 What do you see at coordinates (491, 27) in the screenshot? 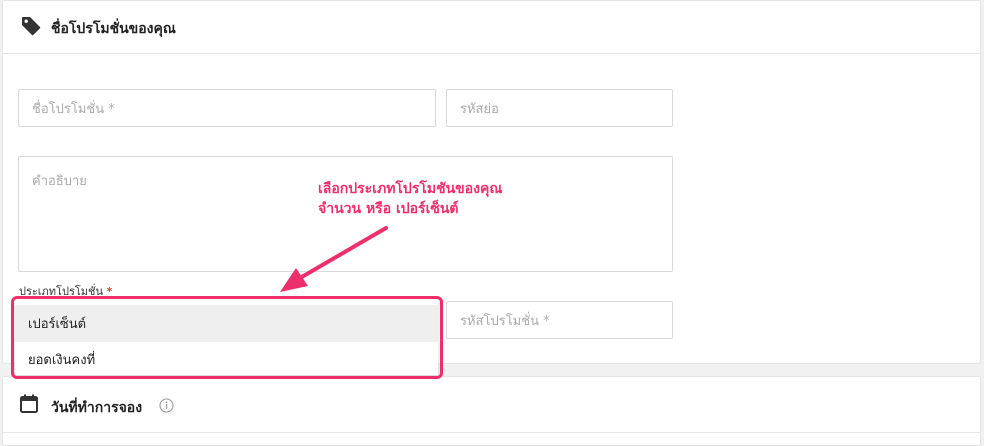
I see `promotion-card-header: ชื่อโปรโมชั่นของคุณ` at bounding box center [491, 27].